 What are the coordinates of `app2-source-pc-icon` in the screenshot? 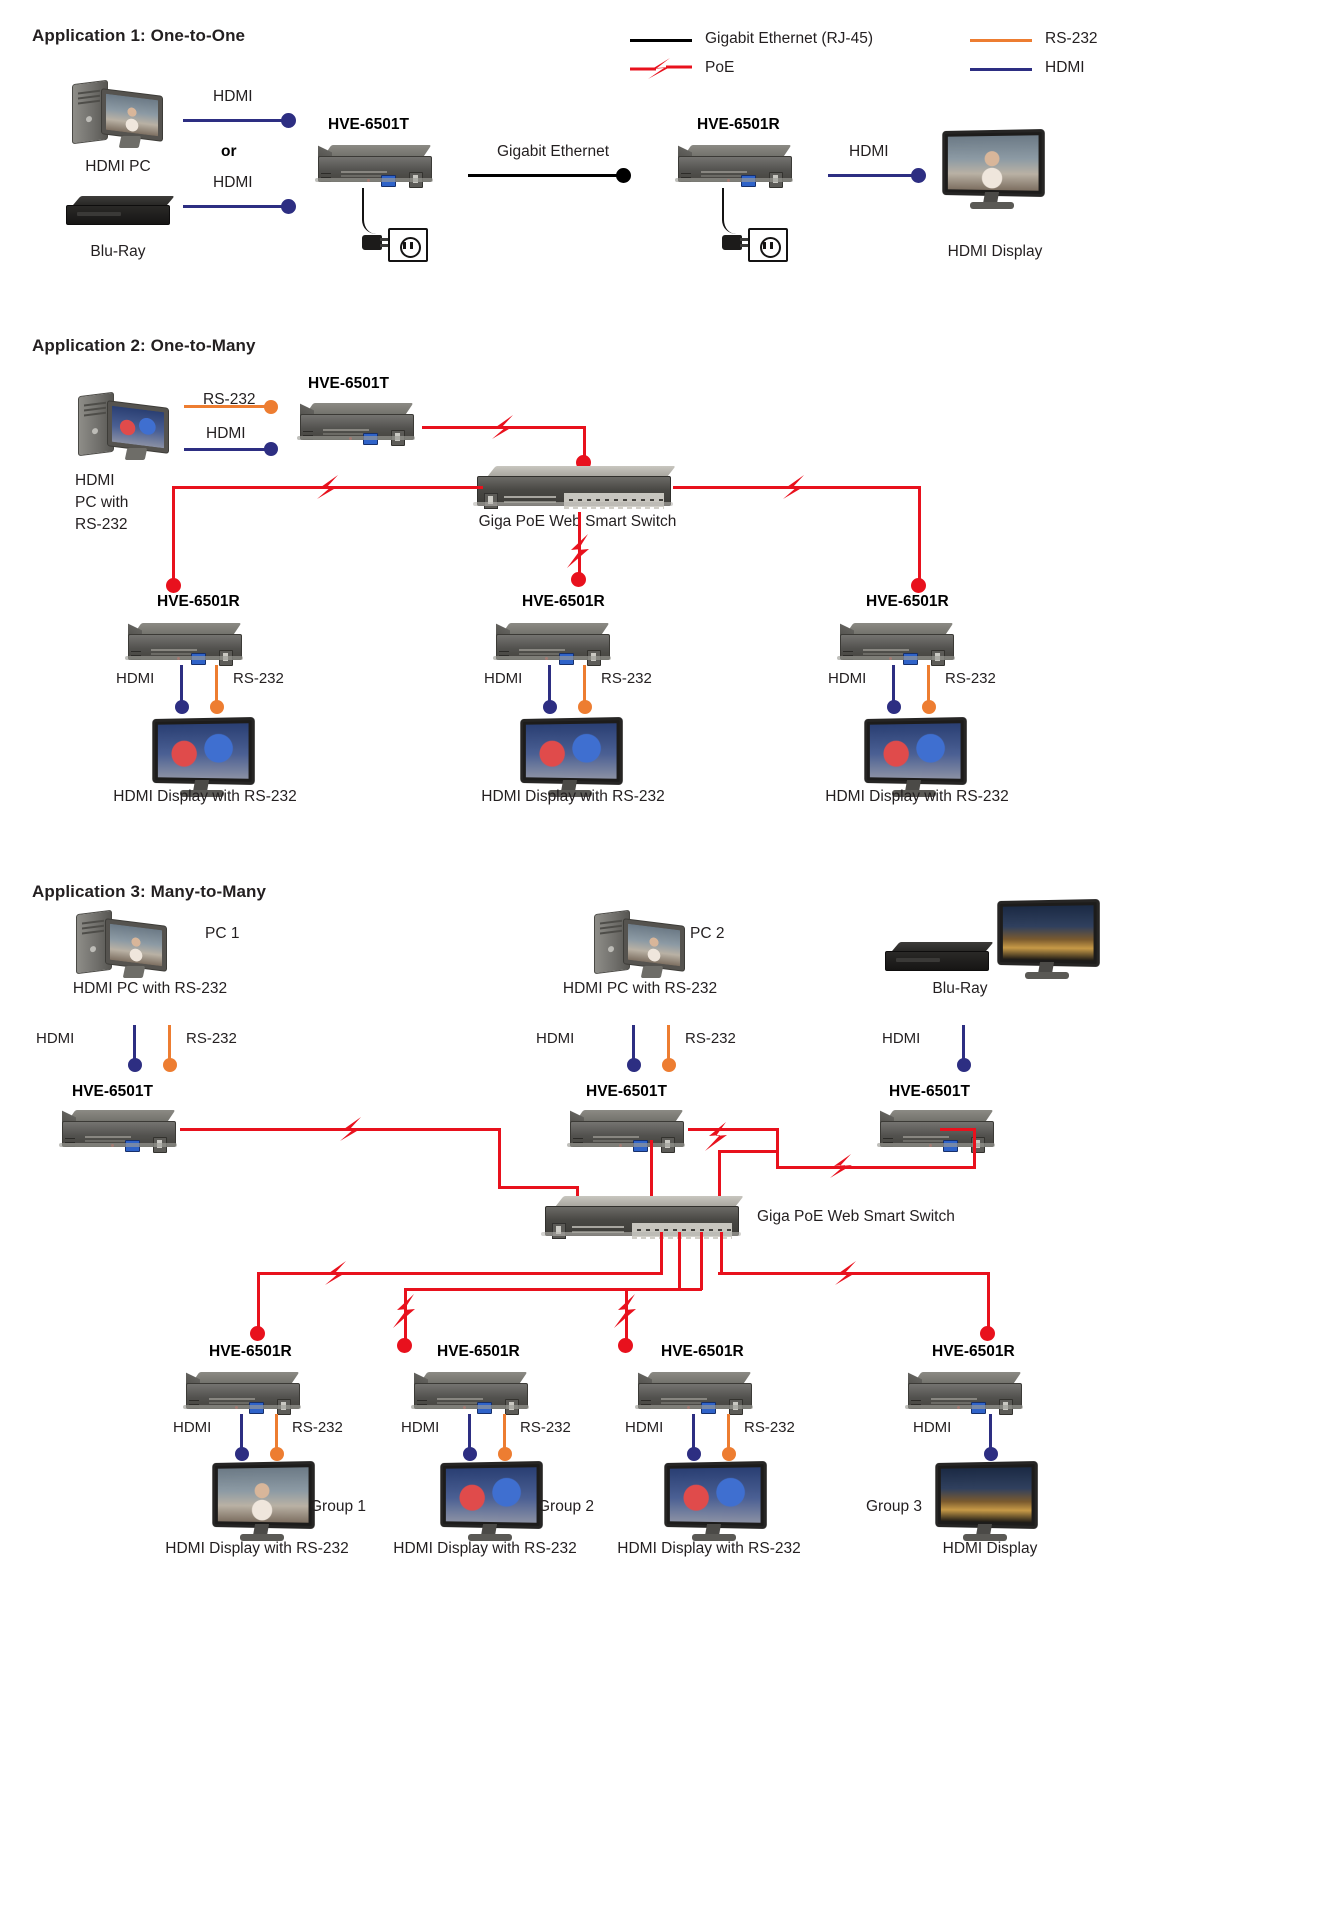 It's located at (124, 430).